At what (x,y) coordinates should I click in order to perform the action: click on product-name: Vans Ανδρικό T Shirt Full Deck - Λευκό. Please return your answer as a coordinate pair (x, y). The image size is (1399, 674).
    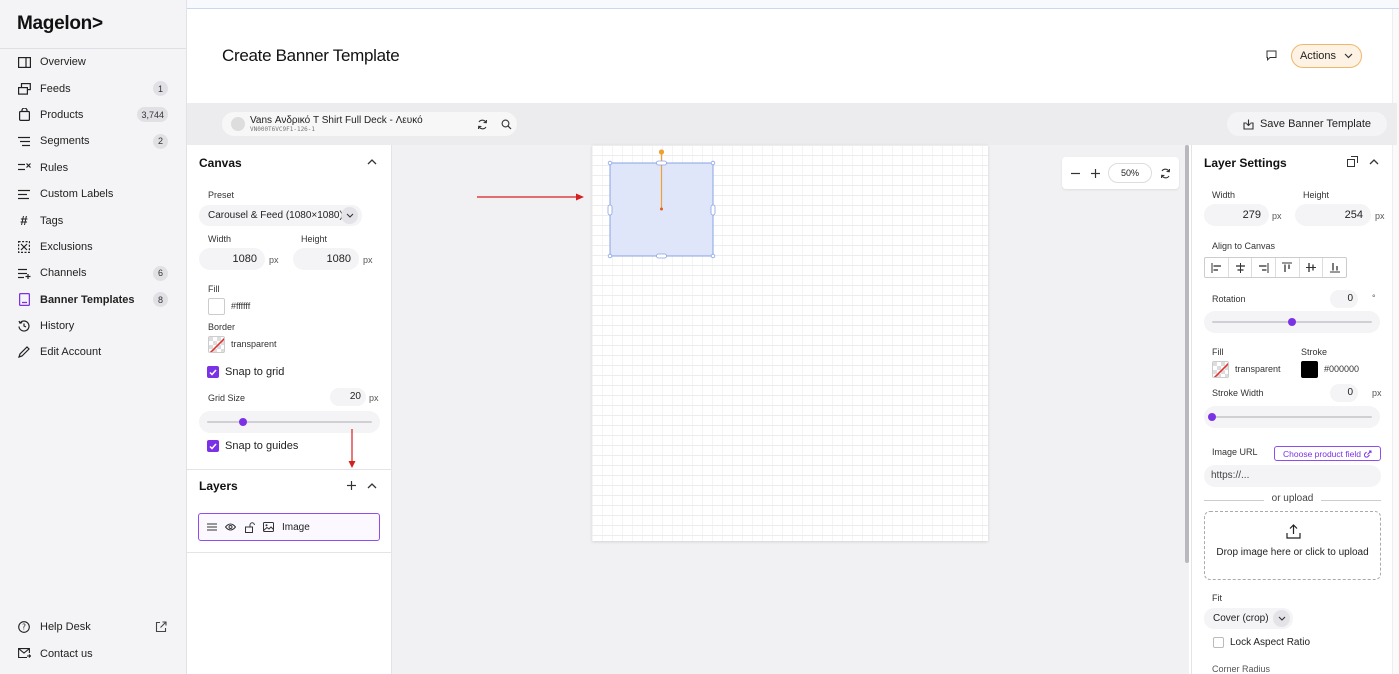
    Looking at the image, I should click on (336, 120).